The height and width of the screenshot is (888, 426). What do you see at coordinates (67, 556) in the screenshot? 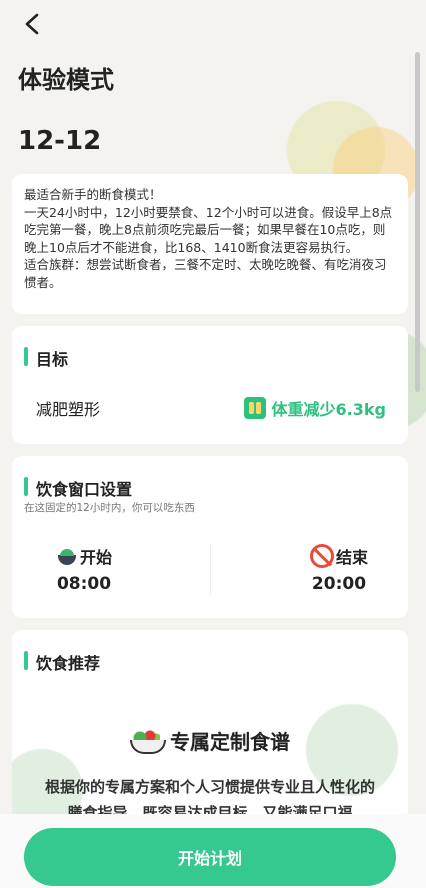
I see `bowl-icon` at bounding box center [67, 556].